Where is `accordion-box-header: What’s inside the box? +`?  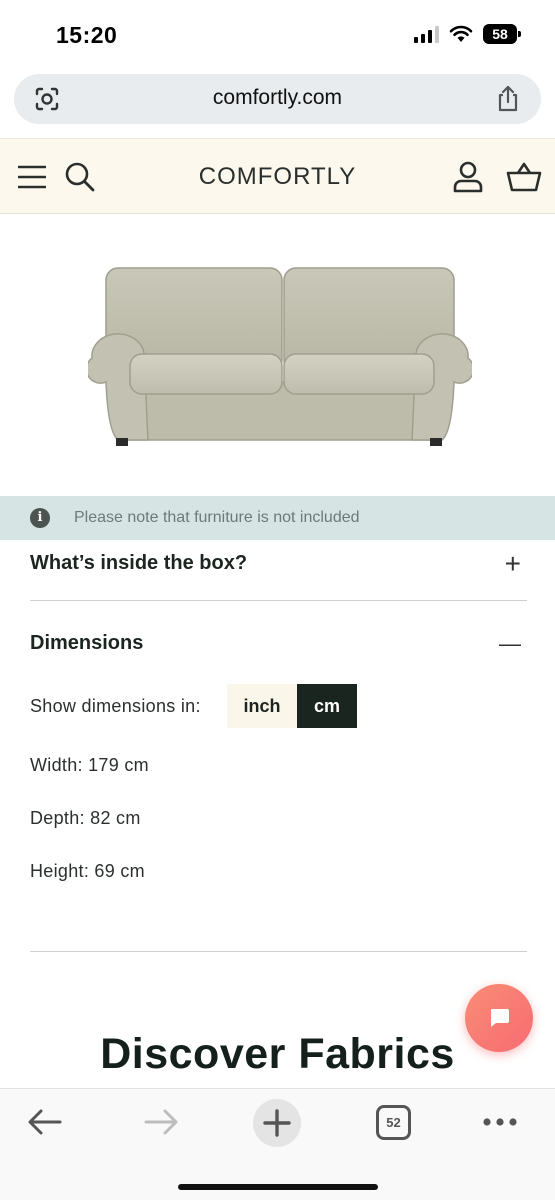 accordion-box-header: What’s inside the box? + is located at coordinates (278, 564).